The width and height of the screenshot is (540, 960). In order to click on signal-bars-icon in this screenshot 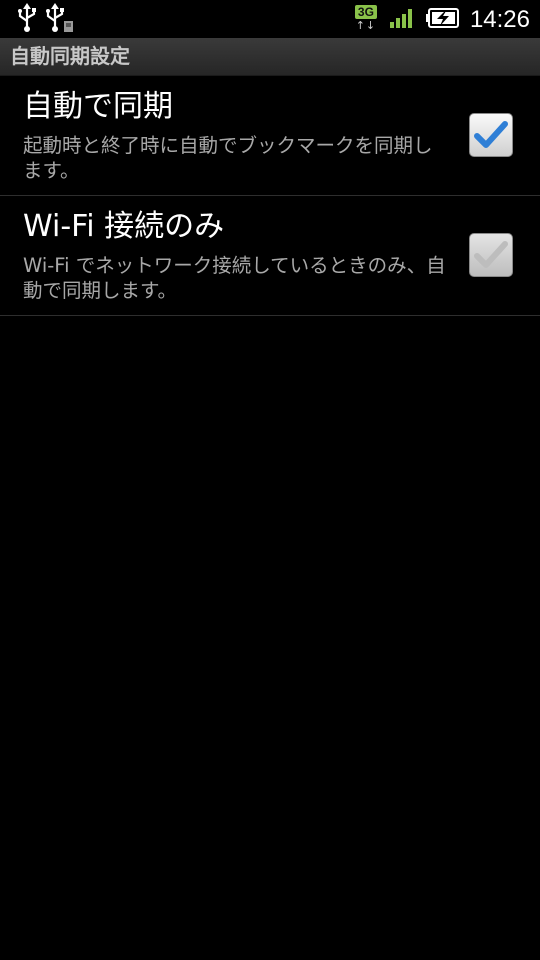, I will do `click(402, 20)`.